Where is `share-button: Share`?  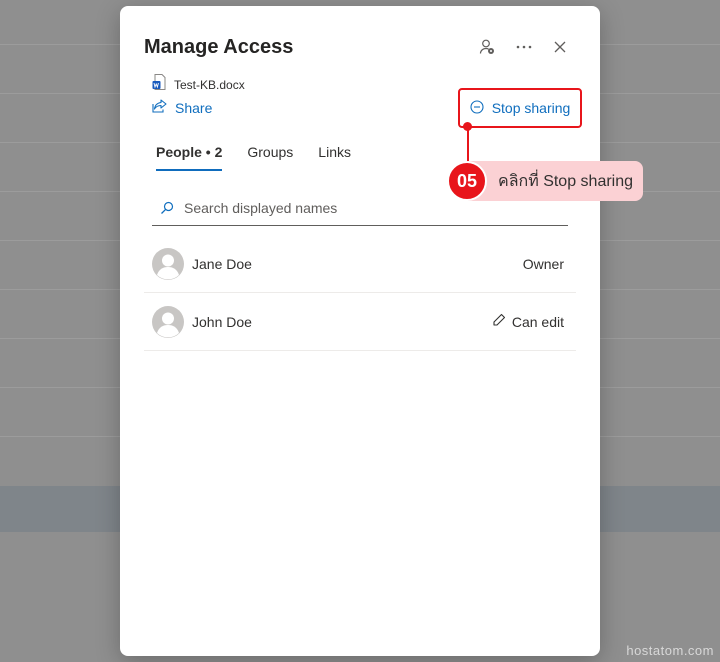
share-button: Share is located at coordinates (182, 107).